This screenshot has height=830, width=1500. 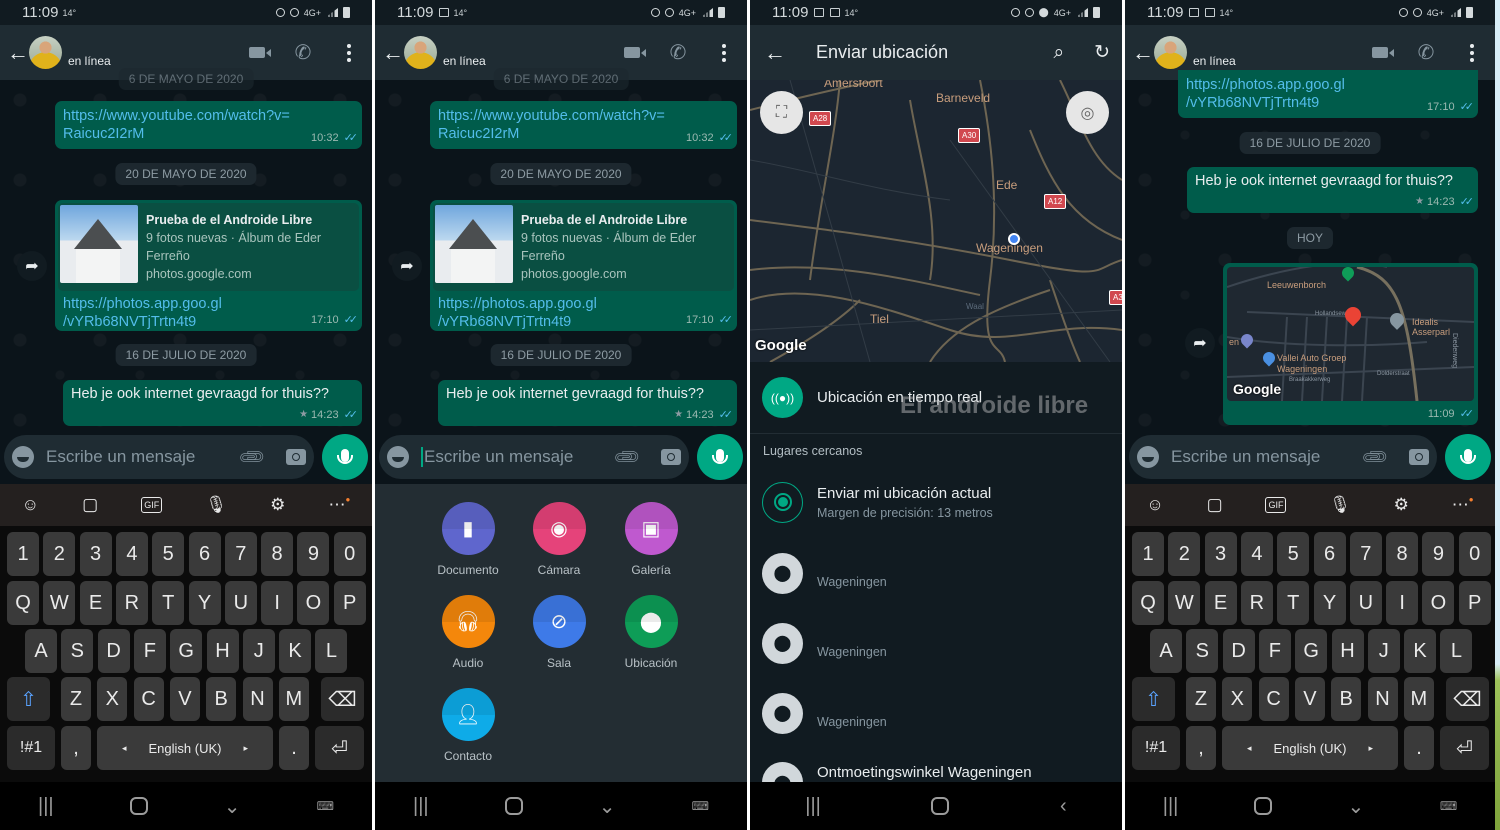 I want to click on place-item: ⬤ Wageningen, so click(x=936, y=573).